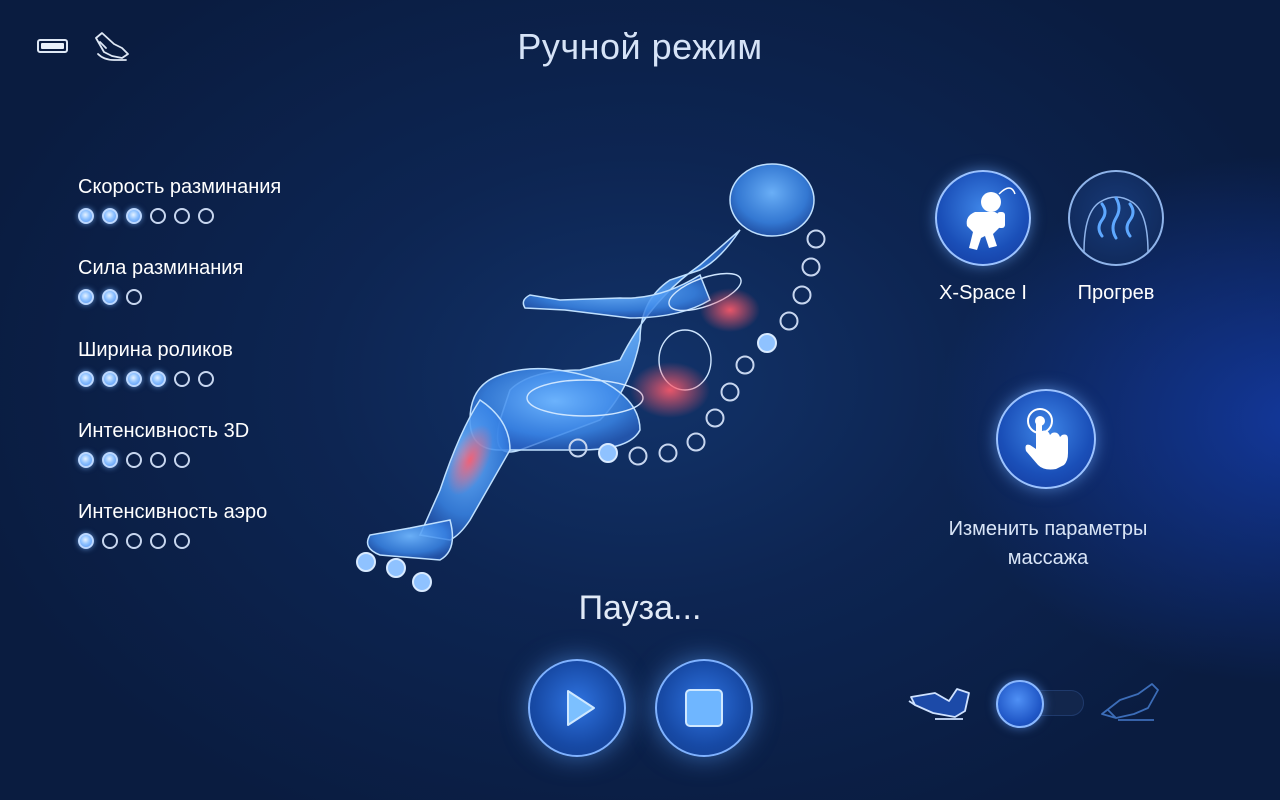 Image resolution: width=1280 pixels, height=800 pixels. What do you see at coordinates (1116, 293) in the screenshot?
I see `warm-label: Прогрев` at bounding box center [1116, 293].